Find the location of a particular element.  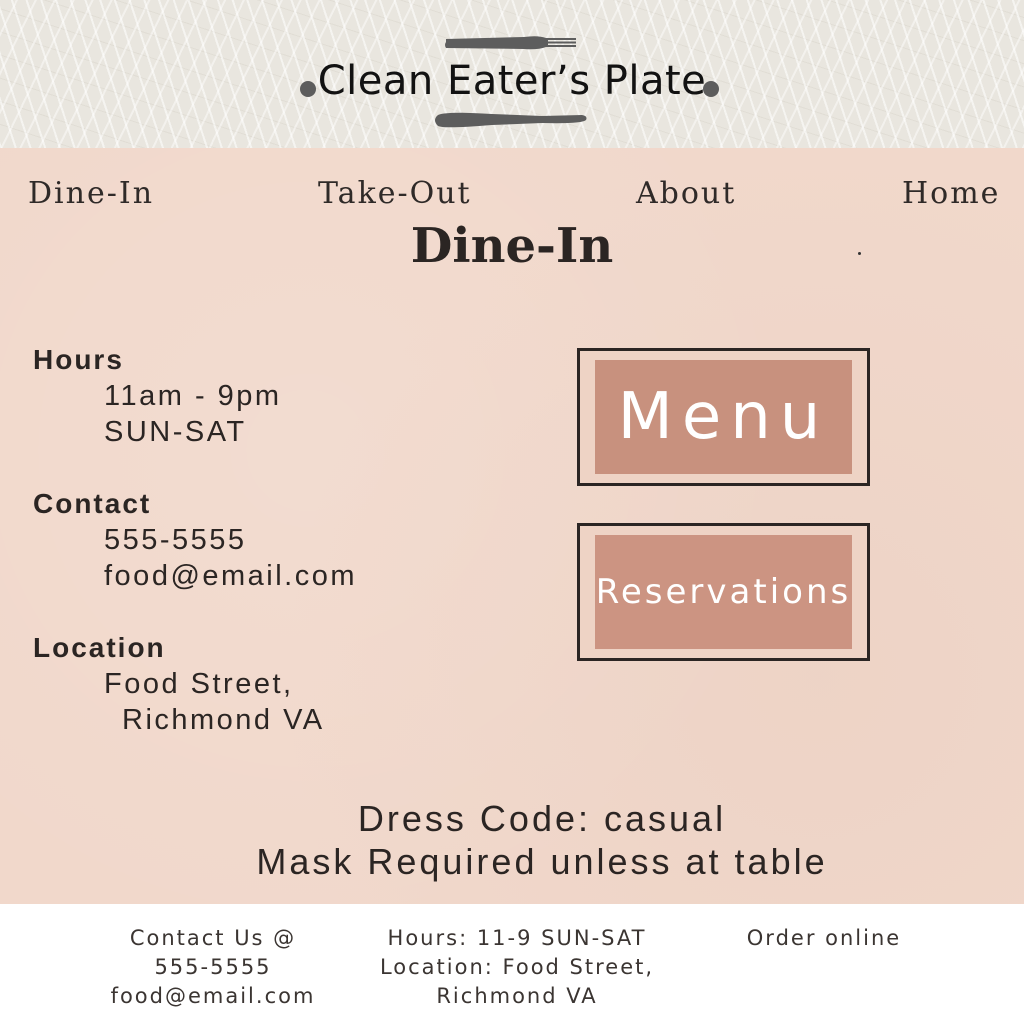

menu-button: Menu is located at coordinates (723, 417).